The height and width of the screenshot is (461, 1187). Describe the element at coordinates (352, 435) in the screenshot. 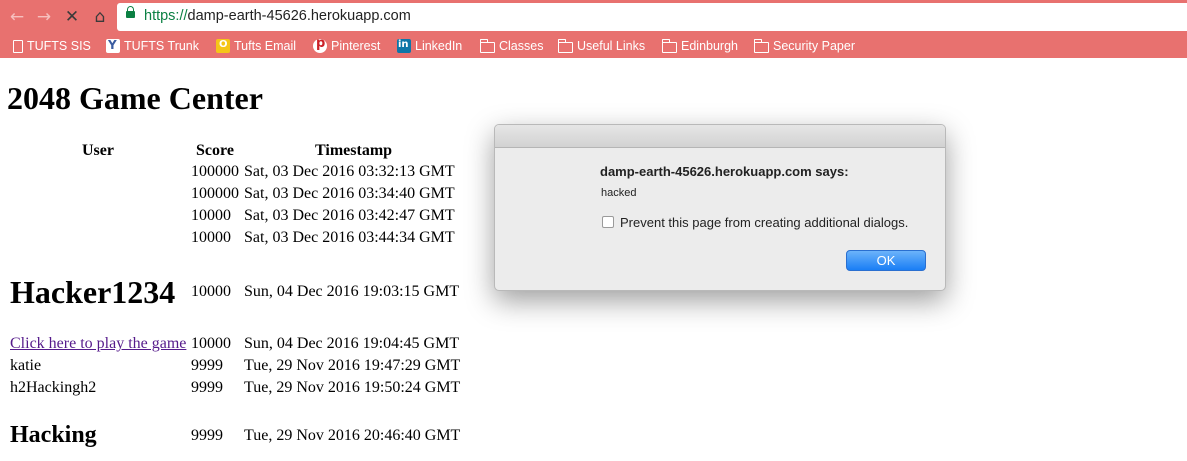

I see `timestamp-cell: Tue, 29 Nov 2016 20:46:40 GMT` at that location.